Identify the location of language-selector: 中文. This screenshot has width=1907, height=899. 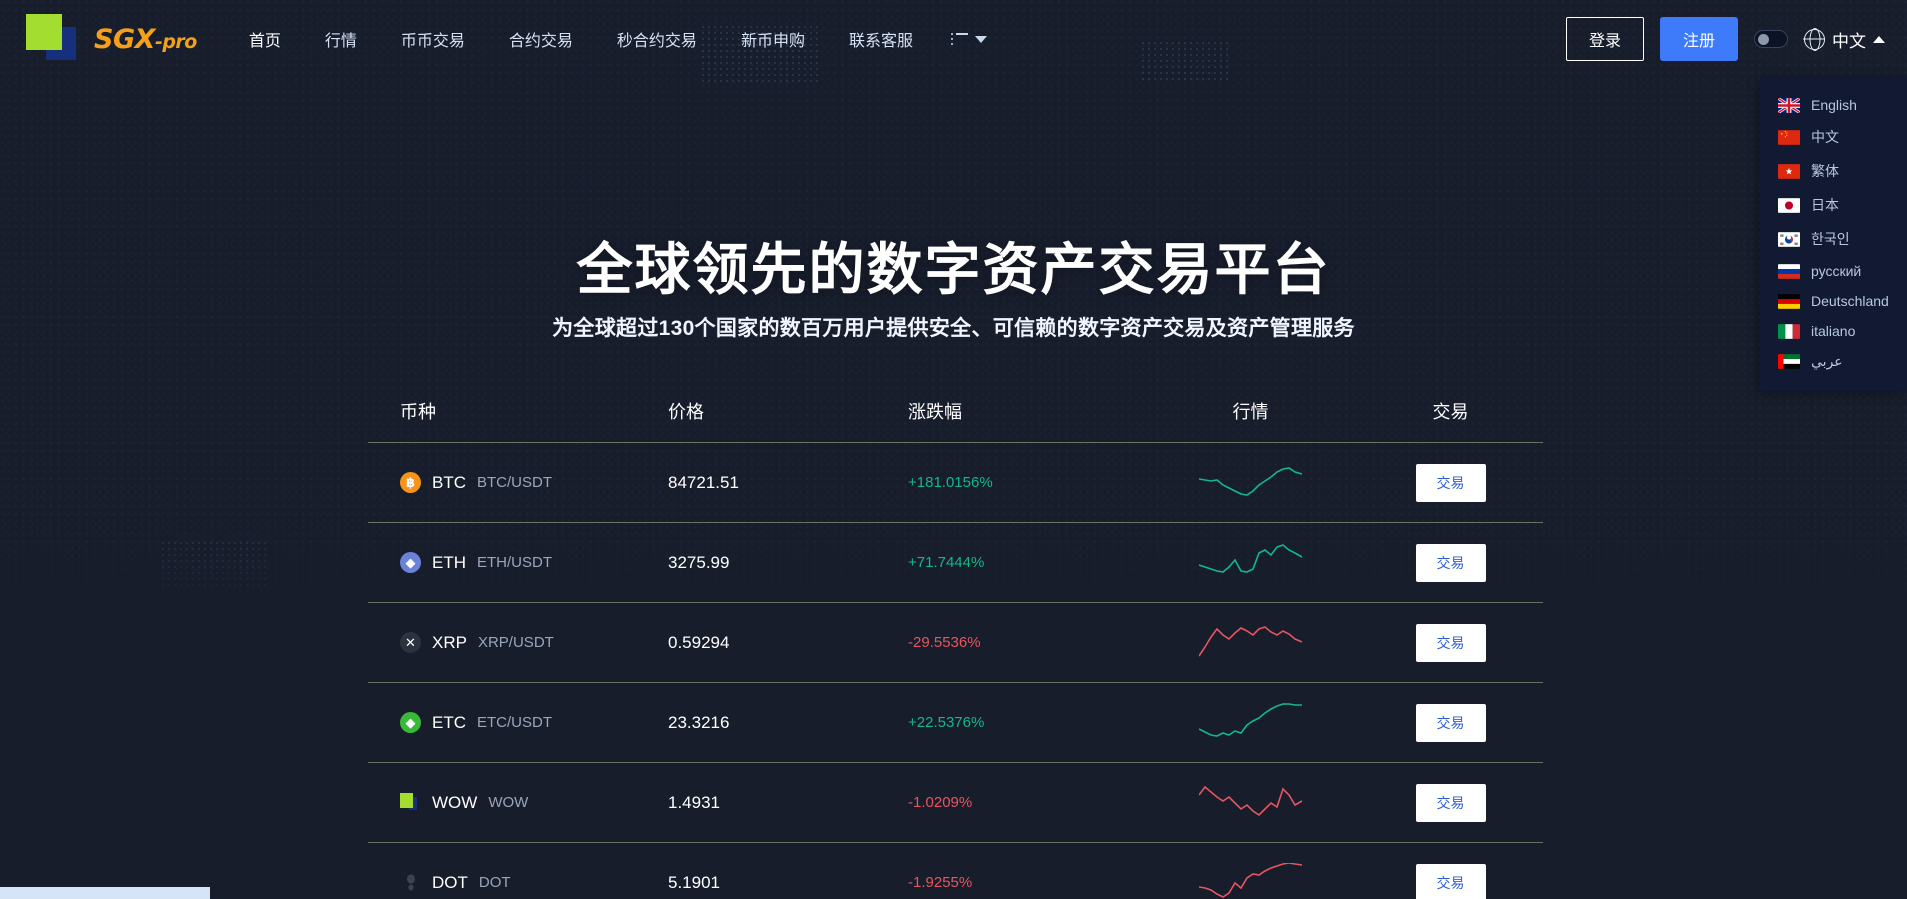
(1844, 39).